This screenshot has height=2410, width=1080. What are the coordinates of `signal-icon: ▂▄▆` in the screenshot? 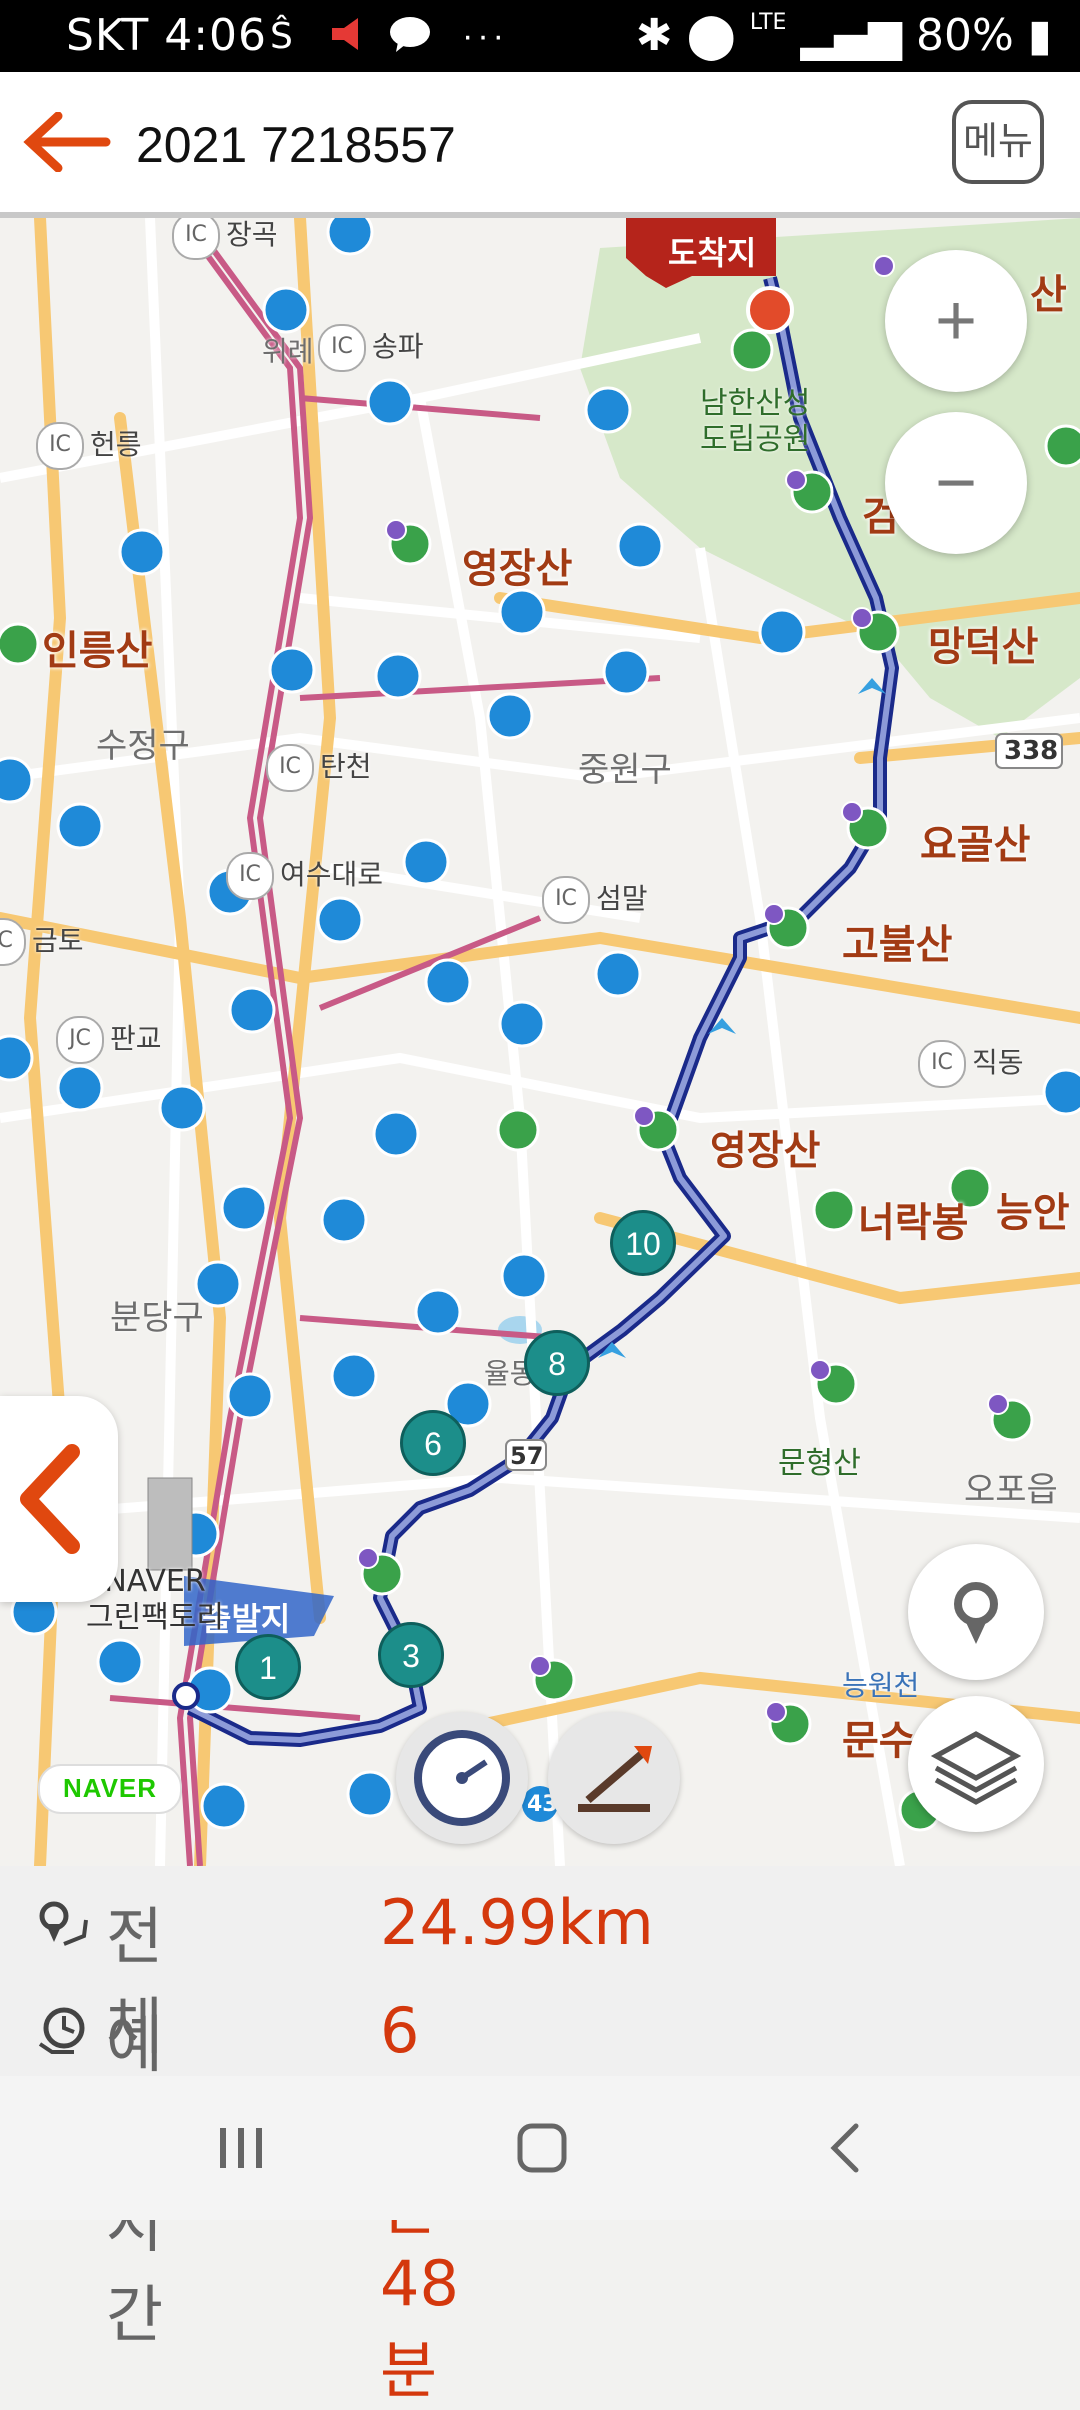 It's located at (851, 35).